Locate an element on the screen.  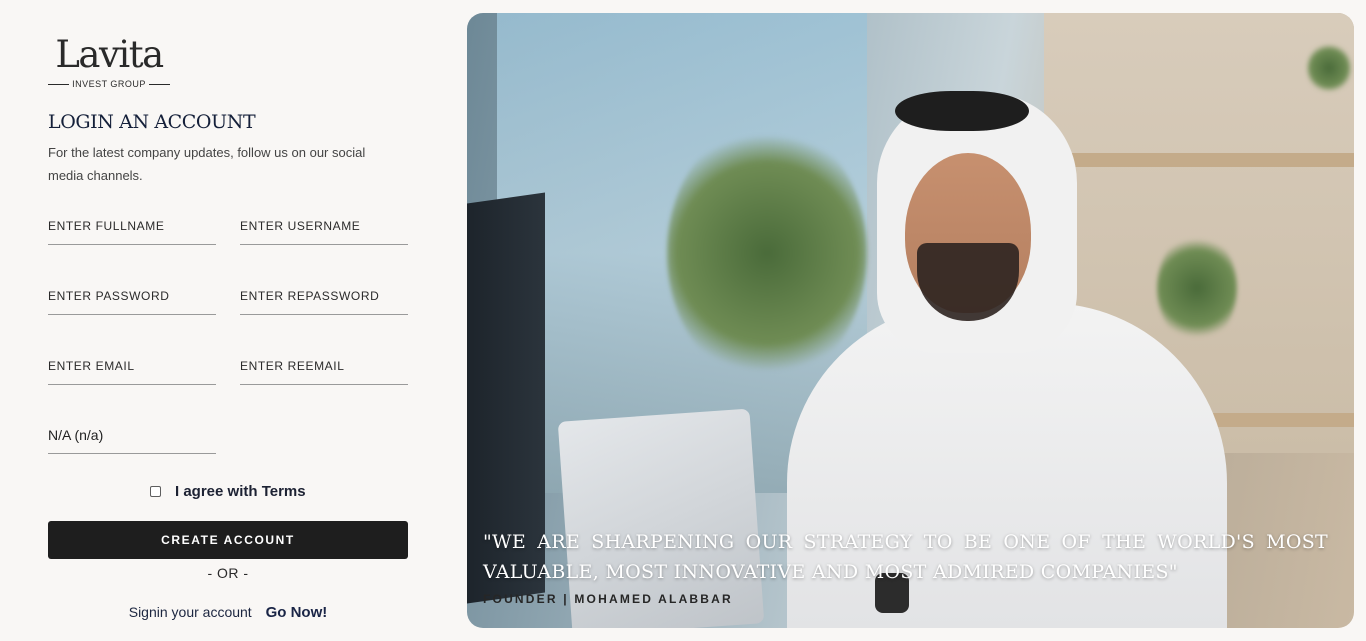
repassword-input is located at coordinates (324, 296).